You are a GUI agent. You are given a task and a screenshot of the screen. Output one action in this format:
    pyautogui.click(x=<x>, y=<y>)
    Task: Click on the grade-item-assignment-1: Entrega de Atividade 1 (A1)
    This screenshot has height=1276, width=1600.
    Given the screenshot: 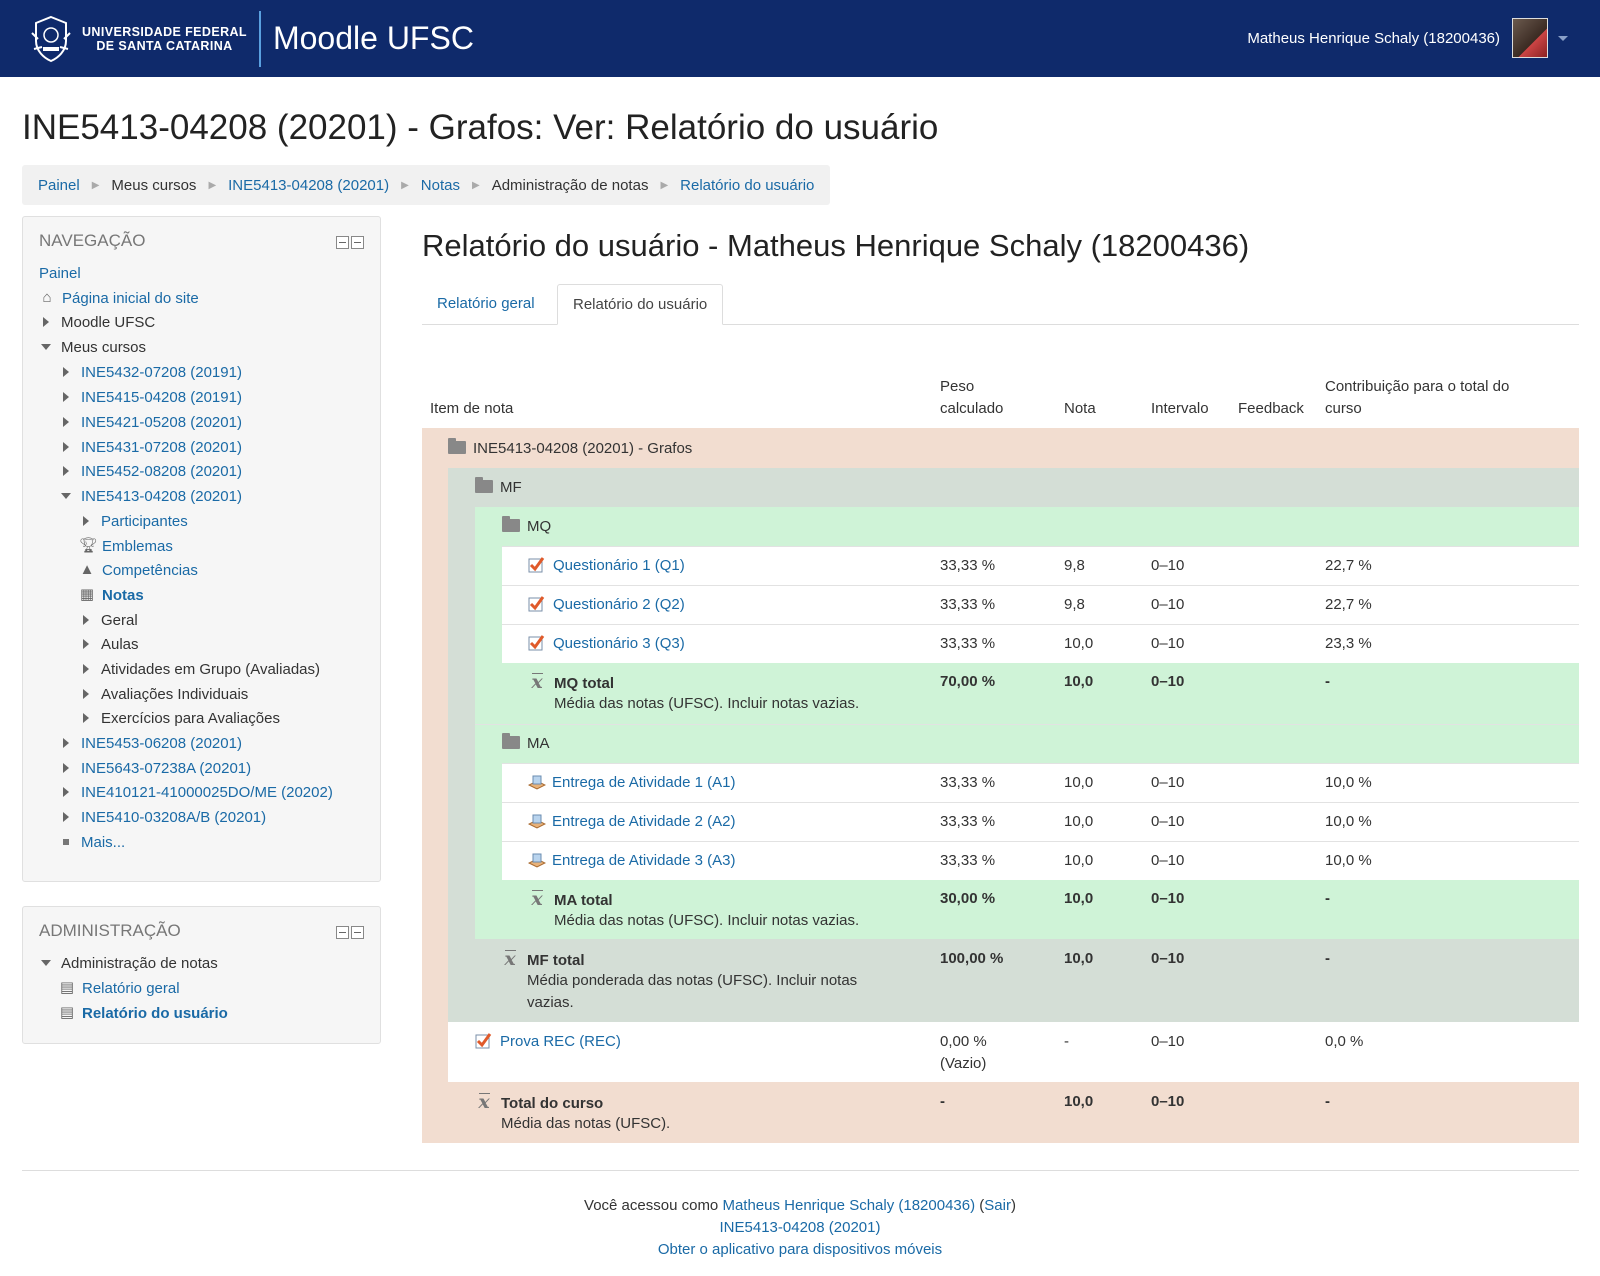 What is the action you would take?
    pyautogui.click(x=631, y=783)
    